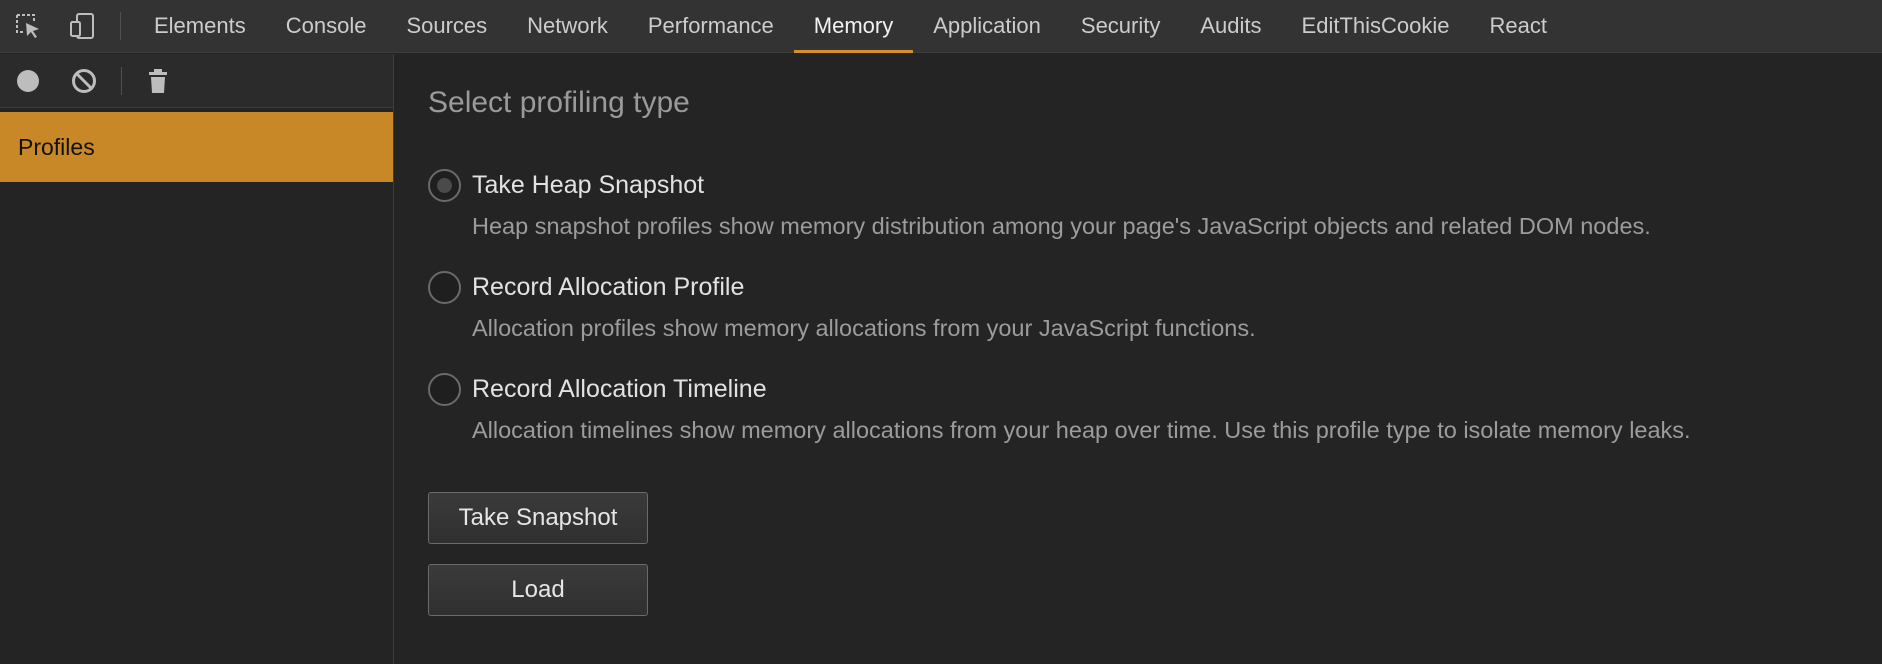 The image size is (1882, 664). I want to click on tab-application: Application, so click(987, 26).